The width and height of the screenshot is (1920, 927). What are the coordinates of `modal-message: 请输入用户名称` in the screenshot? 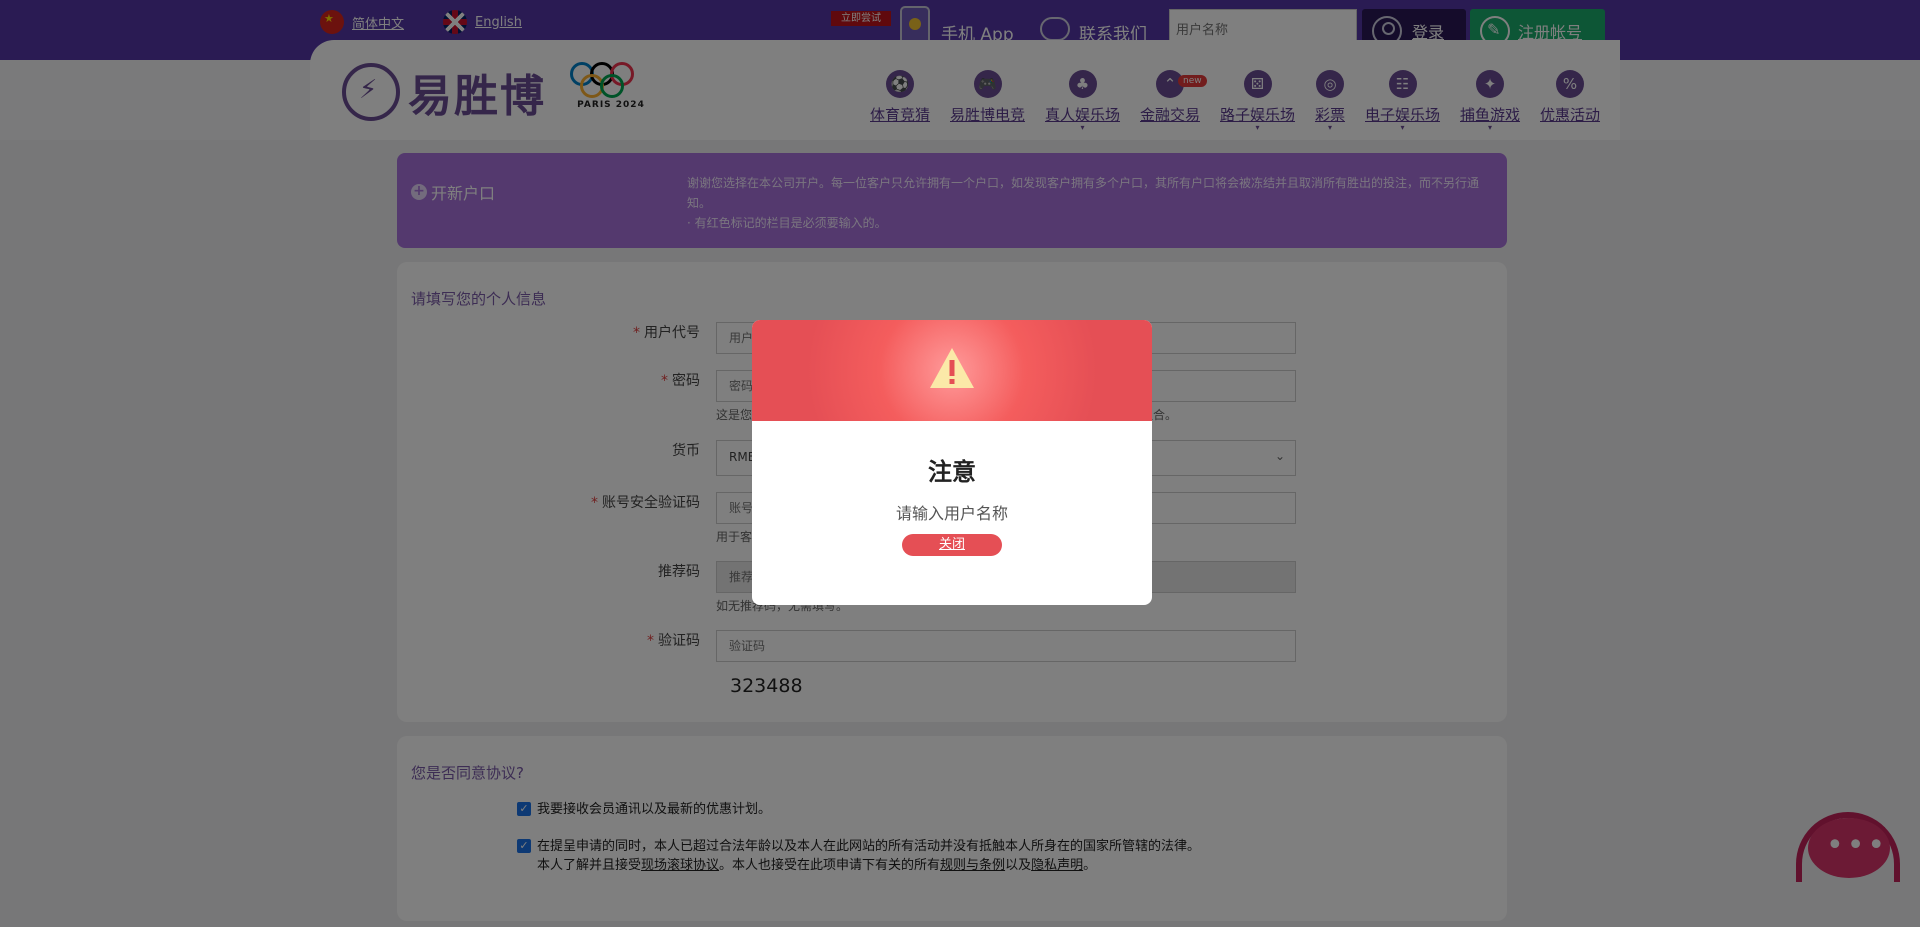 It's located at (951, 513).